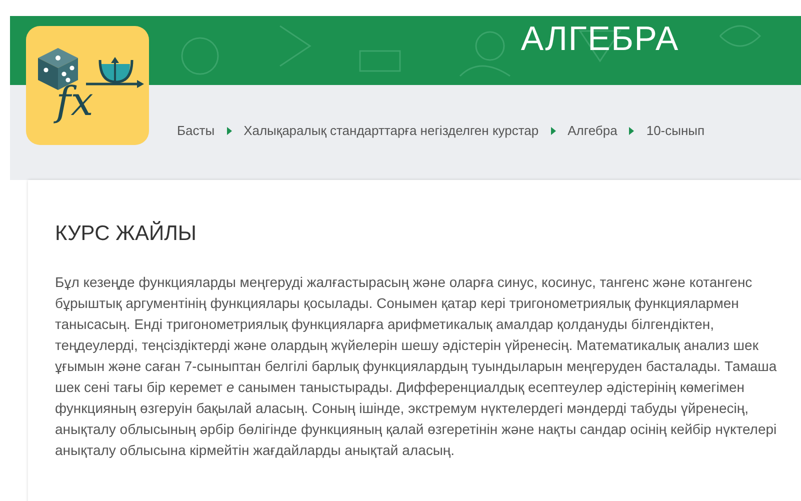  I want to click on page-title: АЛГЕБРА, so click(600, 39).